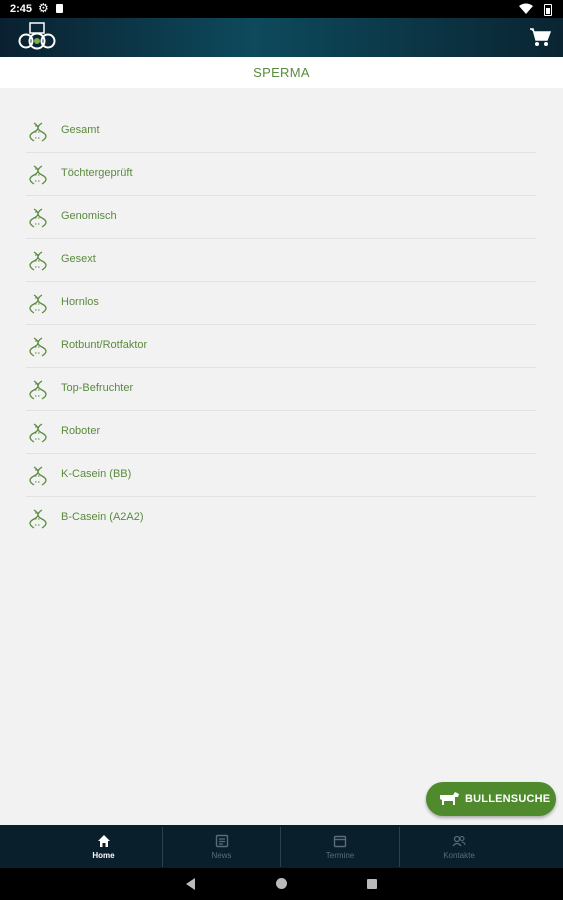  Describe the element at coordinates (221, 855) in the screenshot. I see `nav-label: News` at that location.